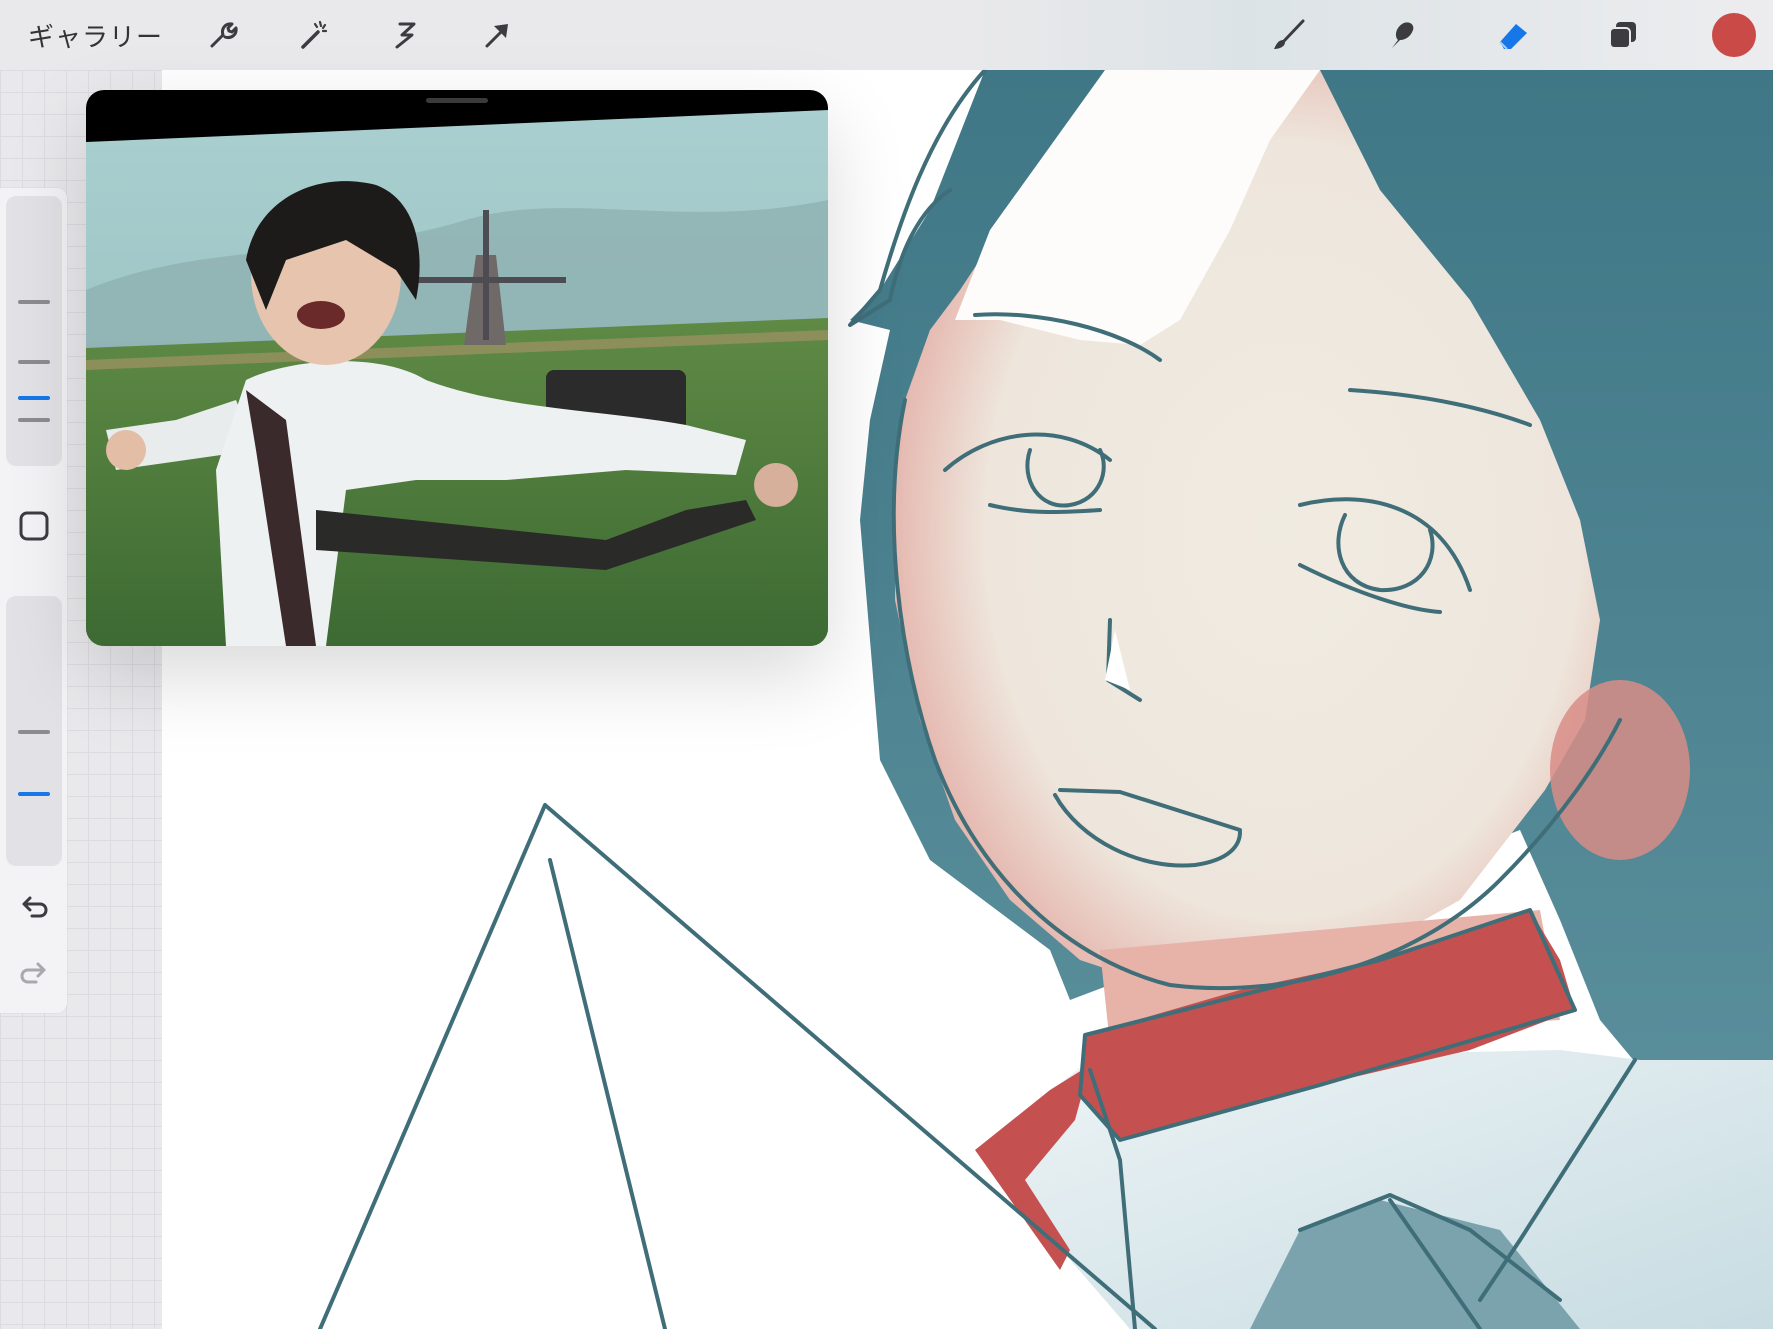 The width and height of the screenshot is (1773, 1329). What do you see at coordinates (886, 35) in the screenshot?
I see `top-toolbar: ギャラリー` at bounding box center [886, 35].